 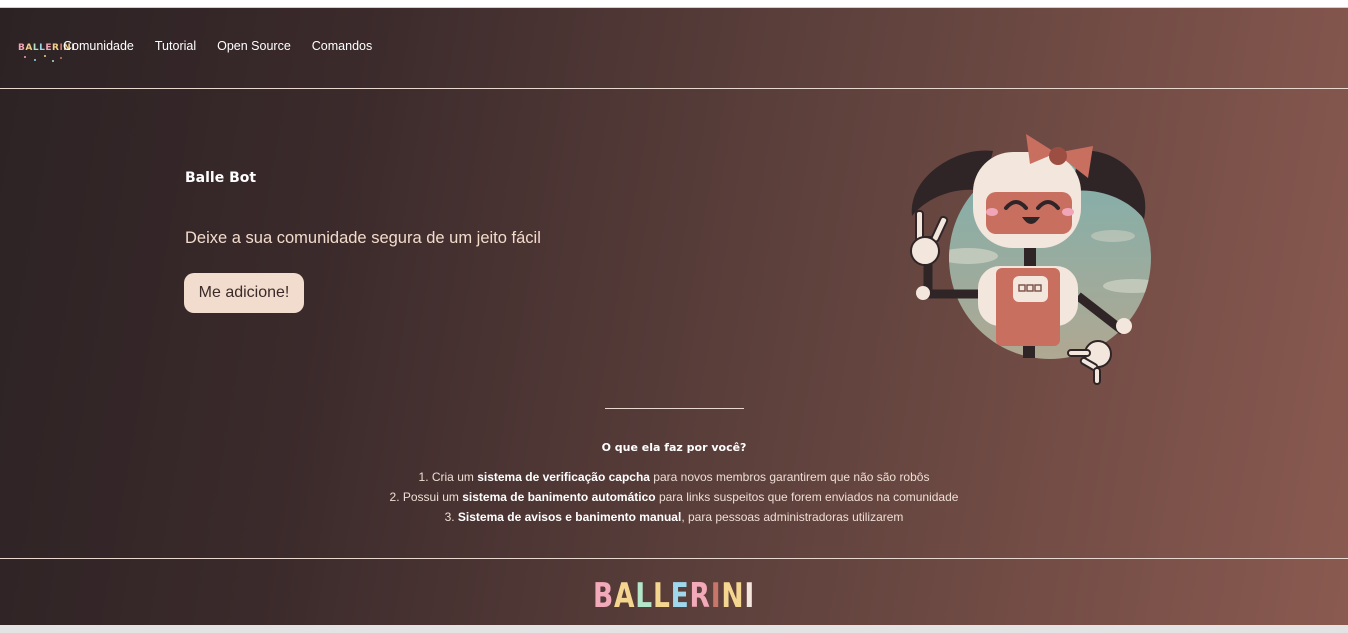 I want to click on footer-divider, so click(x=674, y=558).